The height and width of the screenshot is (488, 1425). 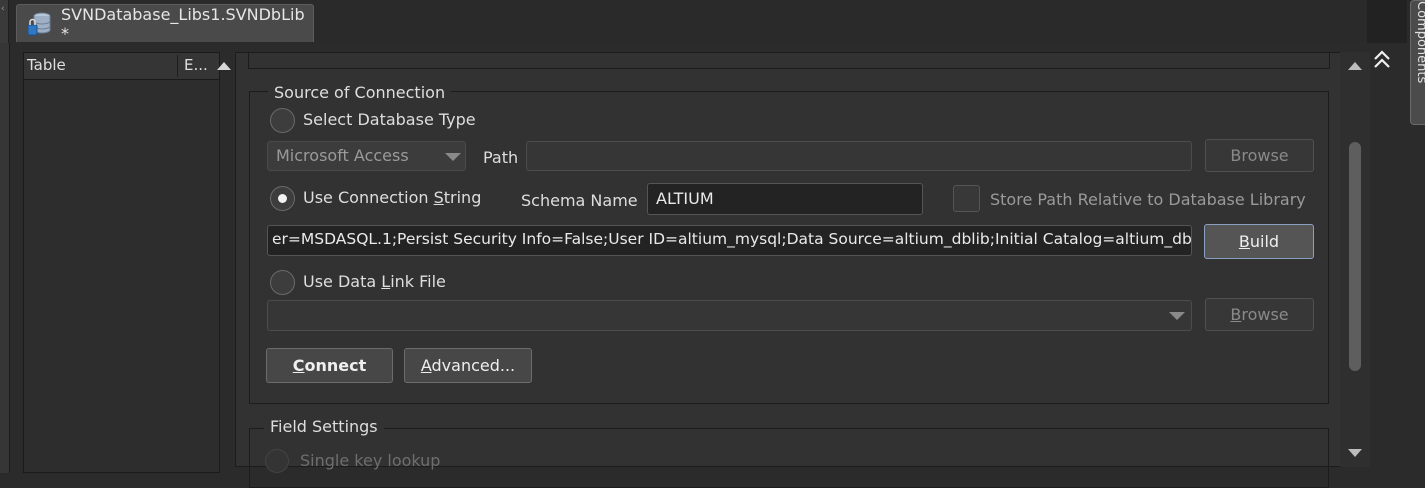 I want to click on field-settings-legend: Field Settings, so click(x=324, y=426).